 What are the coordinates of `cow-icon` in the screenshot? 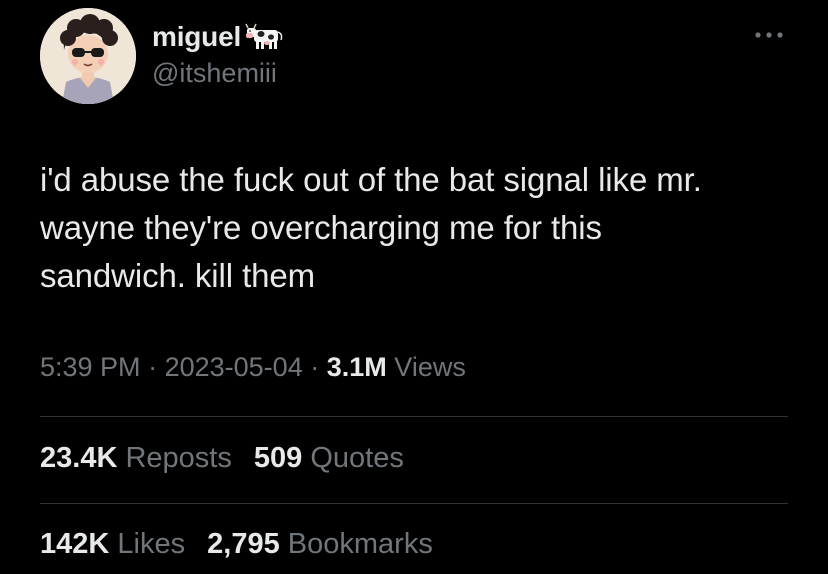 It's located at (265, 37).